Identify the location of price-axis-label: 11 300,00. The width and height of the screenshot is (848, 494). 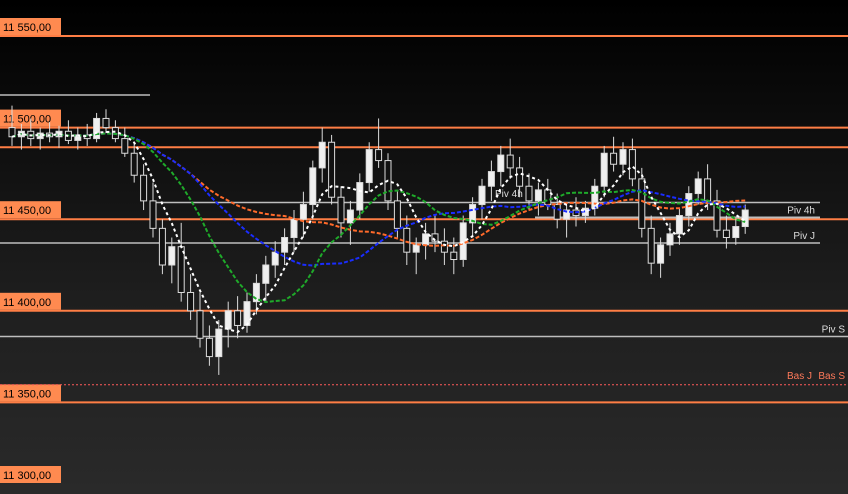
(27, 476).